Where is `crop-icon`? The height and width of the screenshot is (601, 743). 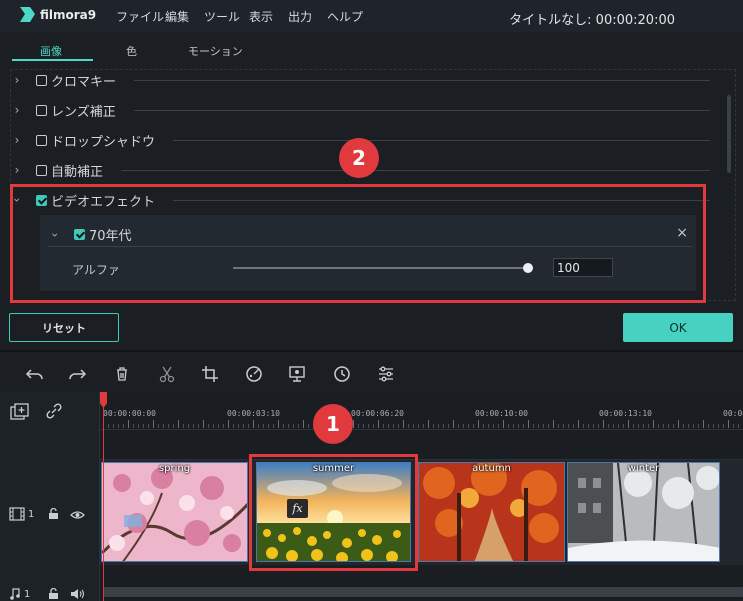 crop-icon is located at coordinates (210, 374).